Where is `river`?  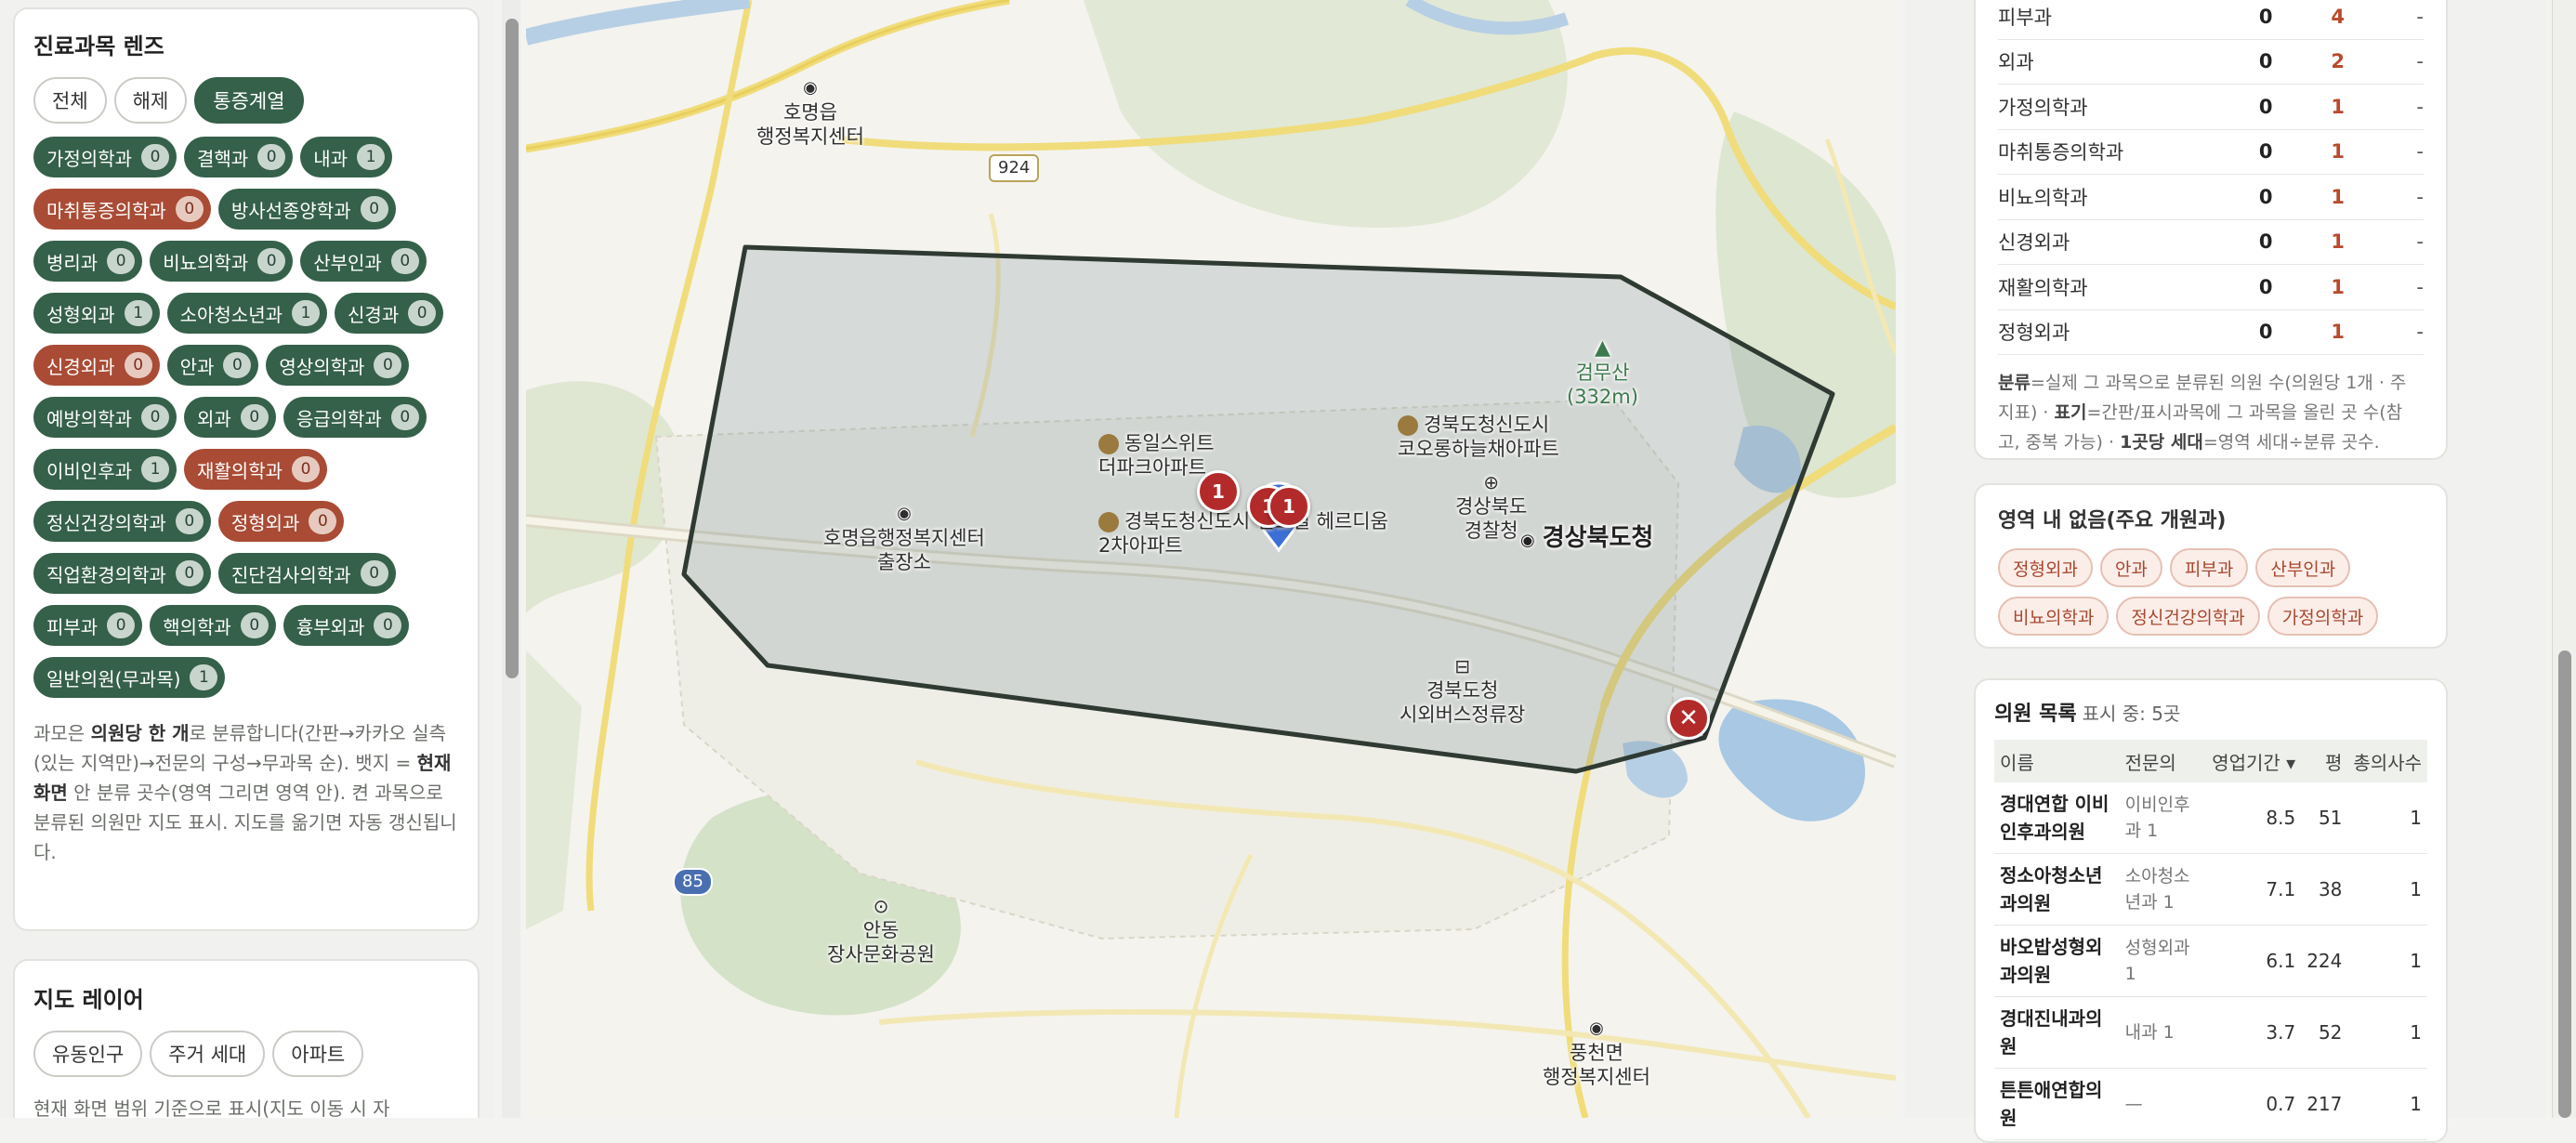
river is located at coordinates (638, 23).